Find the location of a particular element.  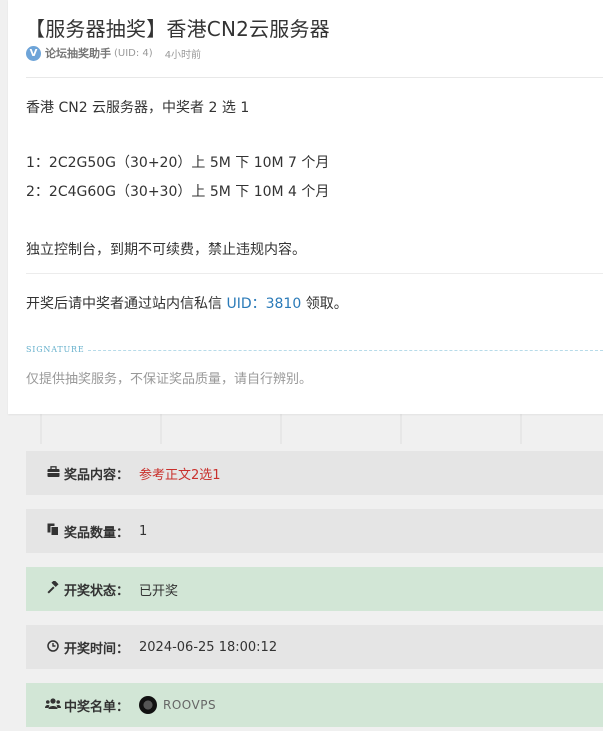

prize-count-label: 奖品数量： is located at coordinates (97, 533).